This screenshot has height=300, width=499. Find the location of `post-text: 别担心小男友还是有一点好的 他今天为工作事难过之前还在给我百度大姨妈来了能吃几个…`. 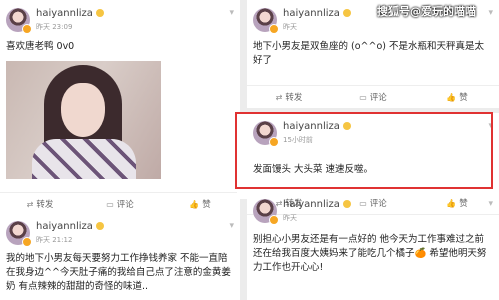

post-text: 别担心小男友还是有一点好的 他今天为工作事难过之前还在给我百度大姨妈来了能吃几个… is located at coordinates (370, 253).